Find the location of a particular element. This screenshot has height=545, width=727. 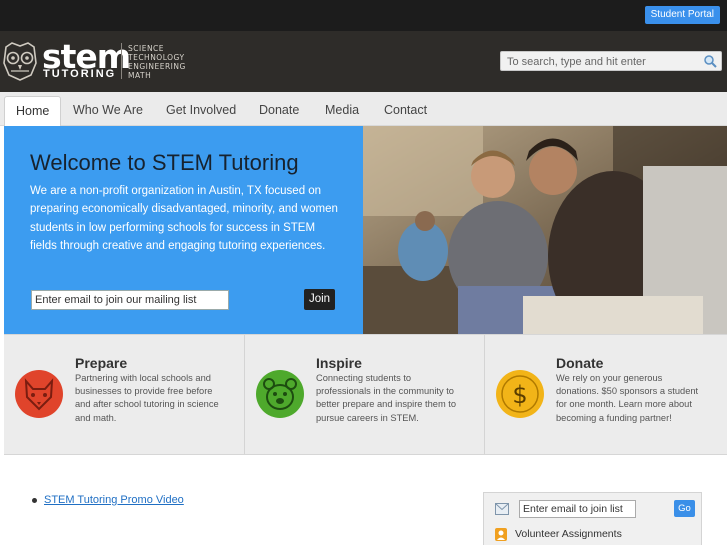

feature-title: Prepare is located at coordinates (101, 363).